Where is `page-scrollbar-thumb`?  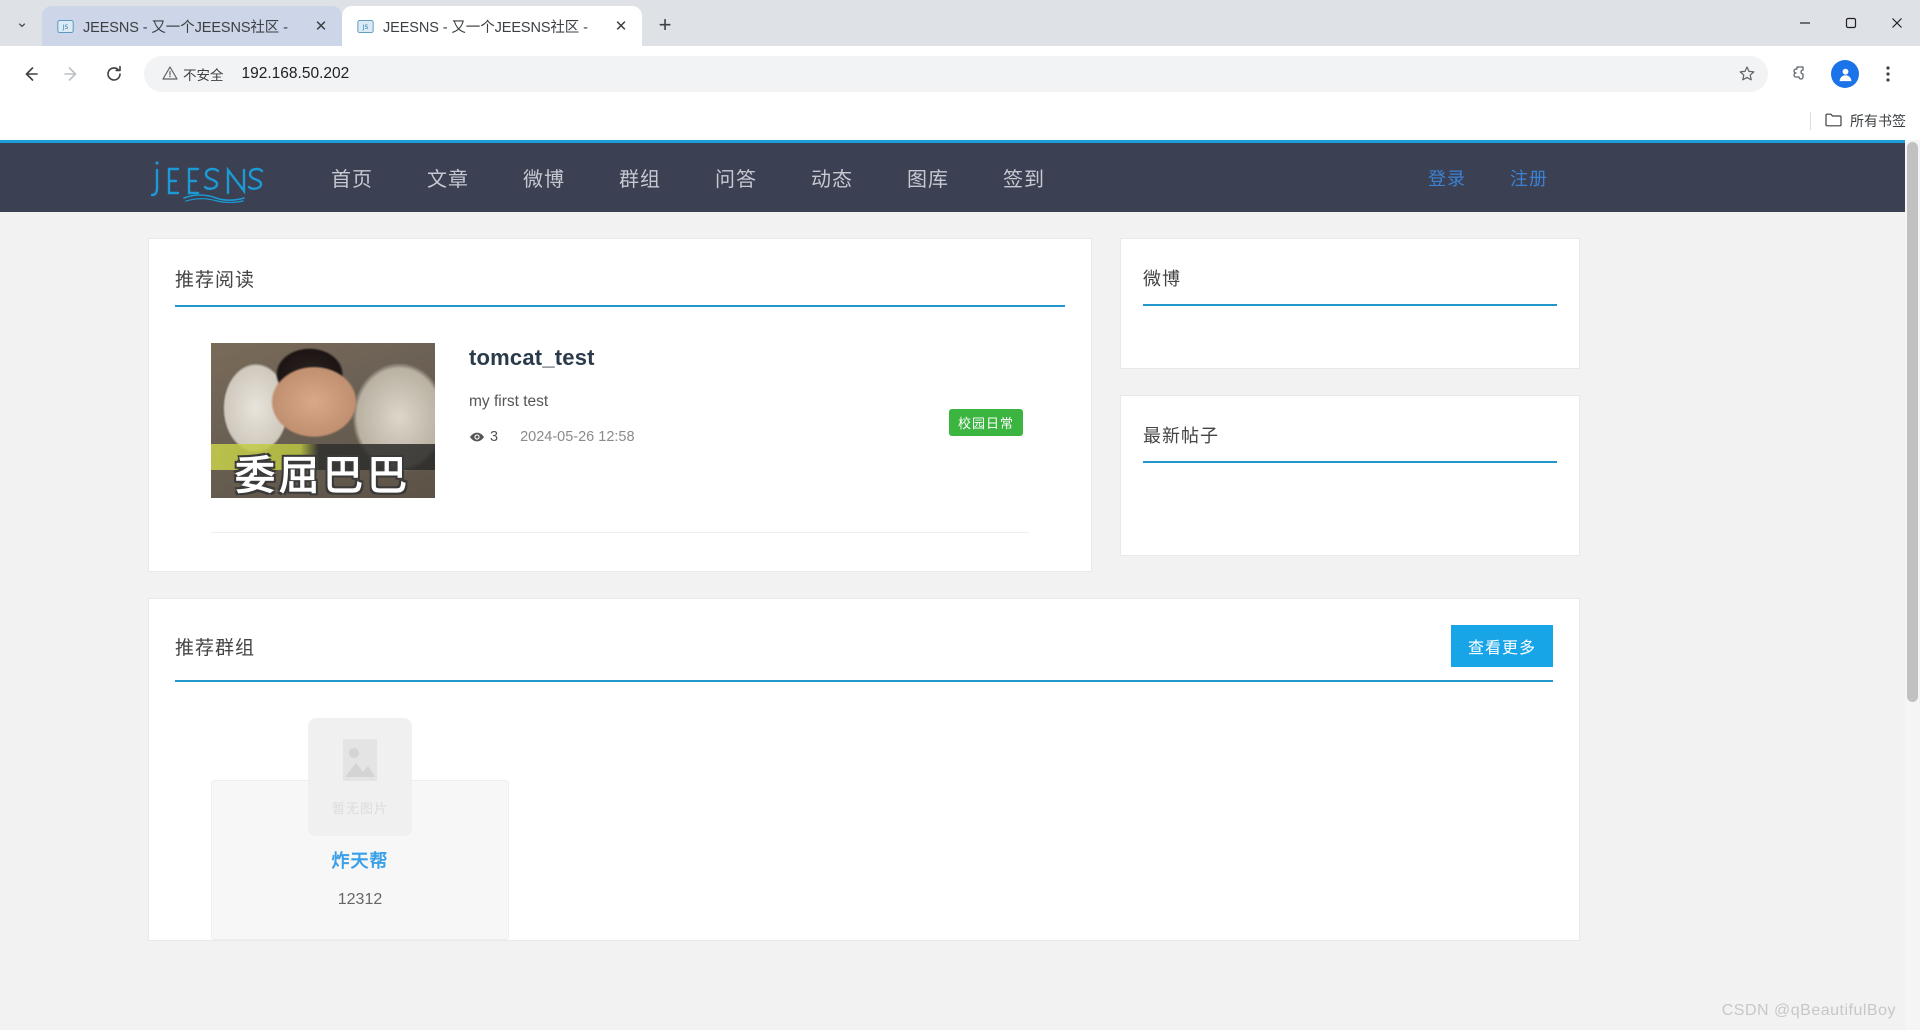 page-scrollbar-thumb is located at coordinates (1912, 422).